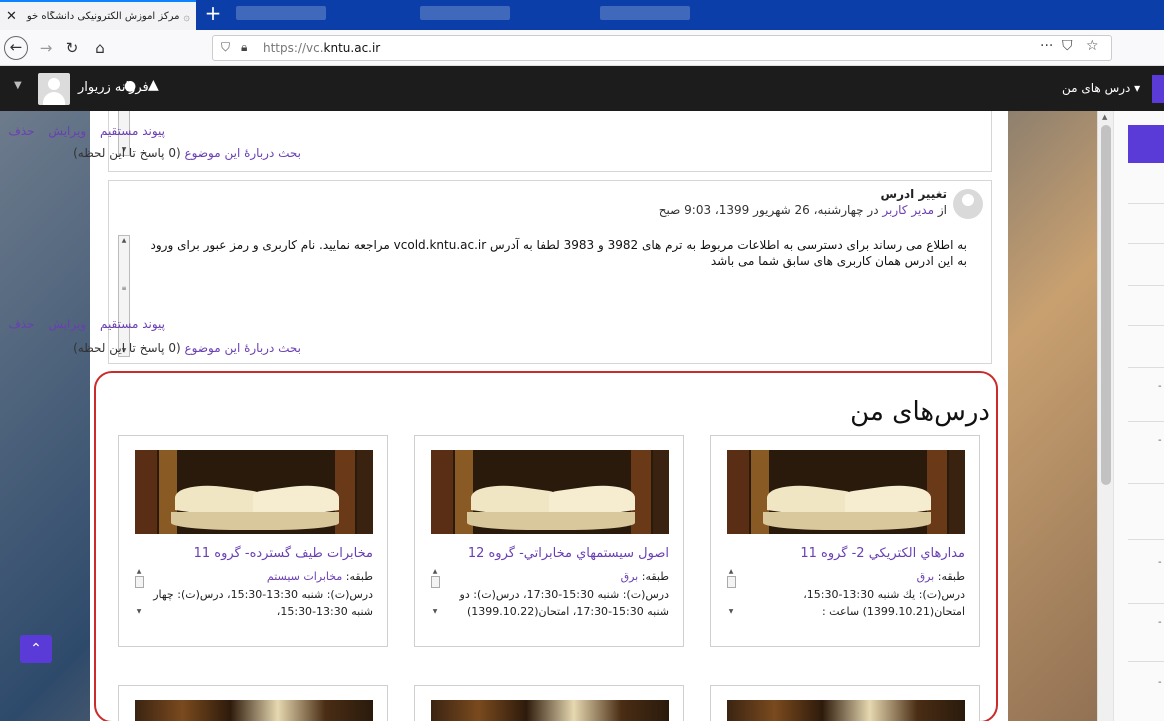 This screenshot has width=1164, height=721. Describe the element at coordinates (124, 296) in the screenshot. I see `post-scrollbar: ▲ ≡ ▼` at that location.